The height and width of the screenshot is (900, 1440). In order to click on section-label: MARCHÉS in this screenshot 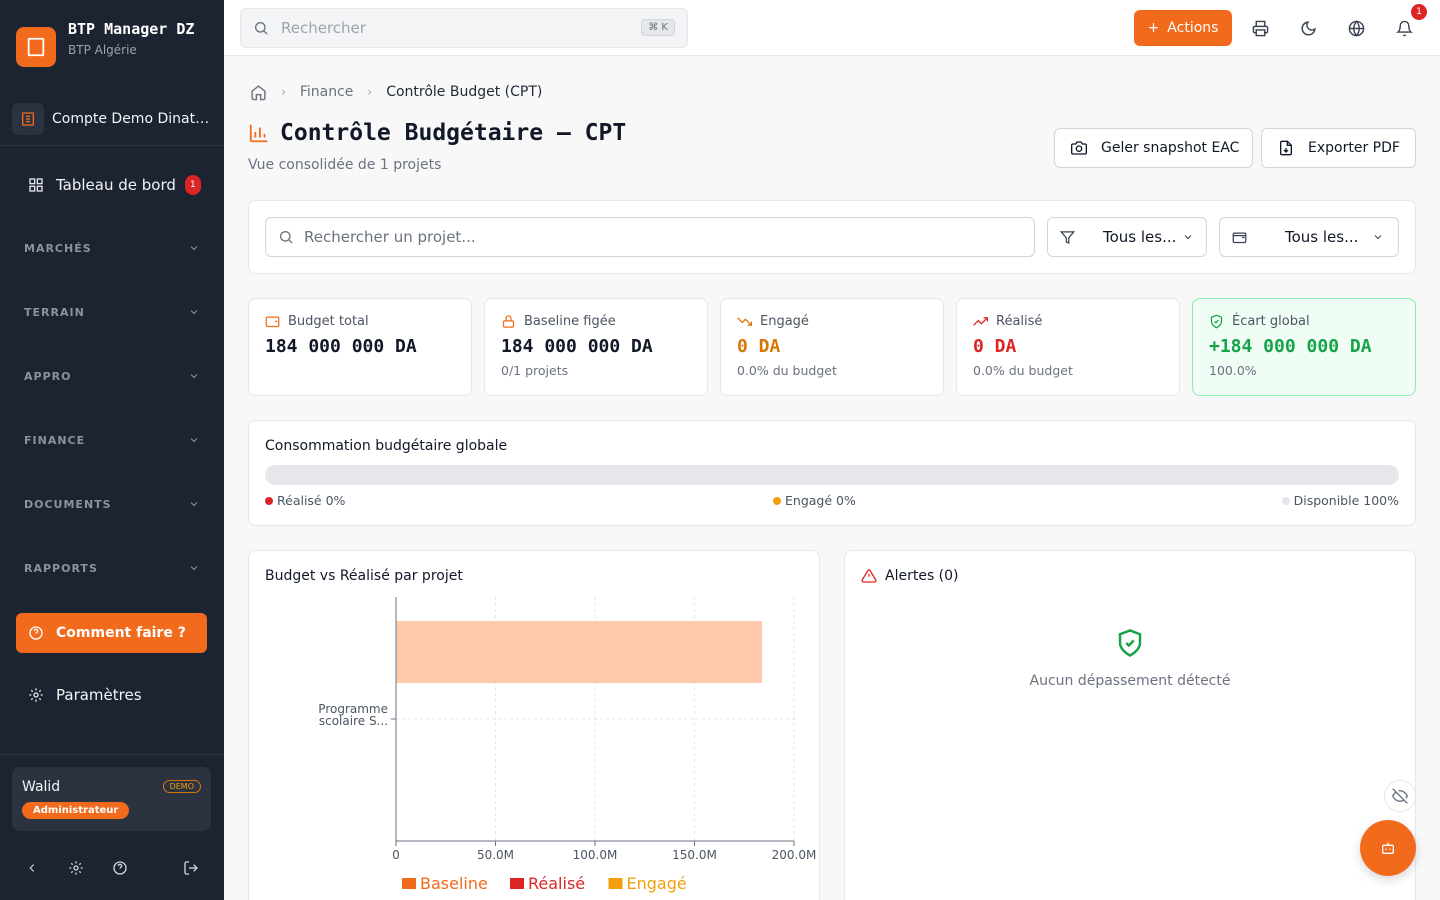, I will do `click(58, 248)`.